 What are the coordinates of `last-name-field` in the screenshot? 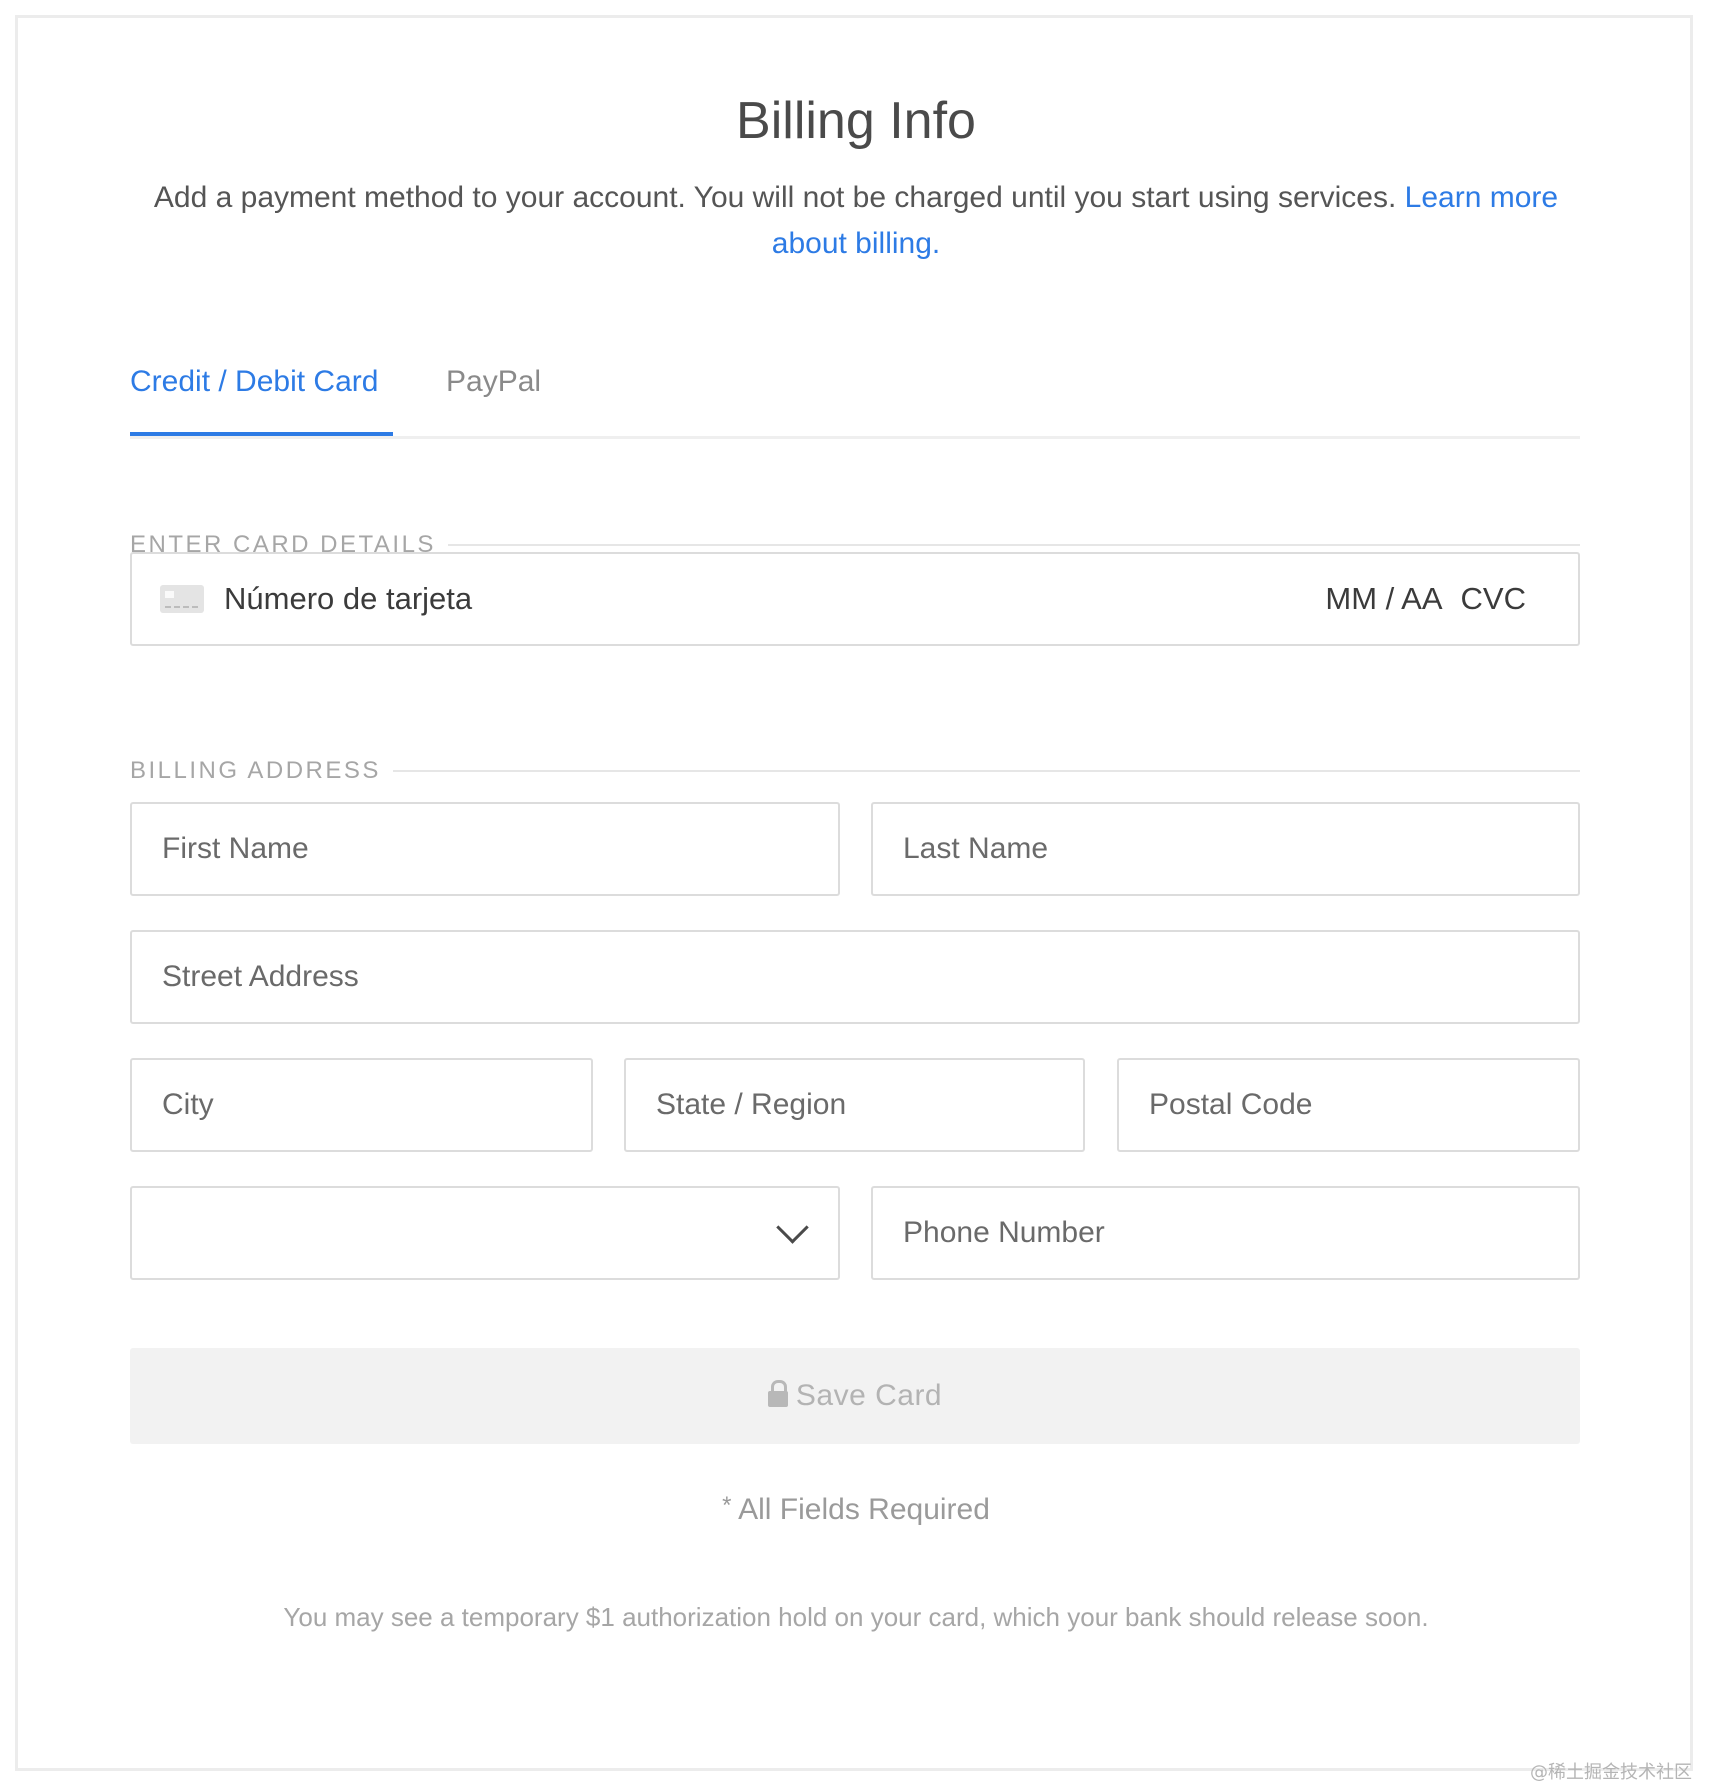 It's located at (1225, 849).